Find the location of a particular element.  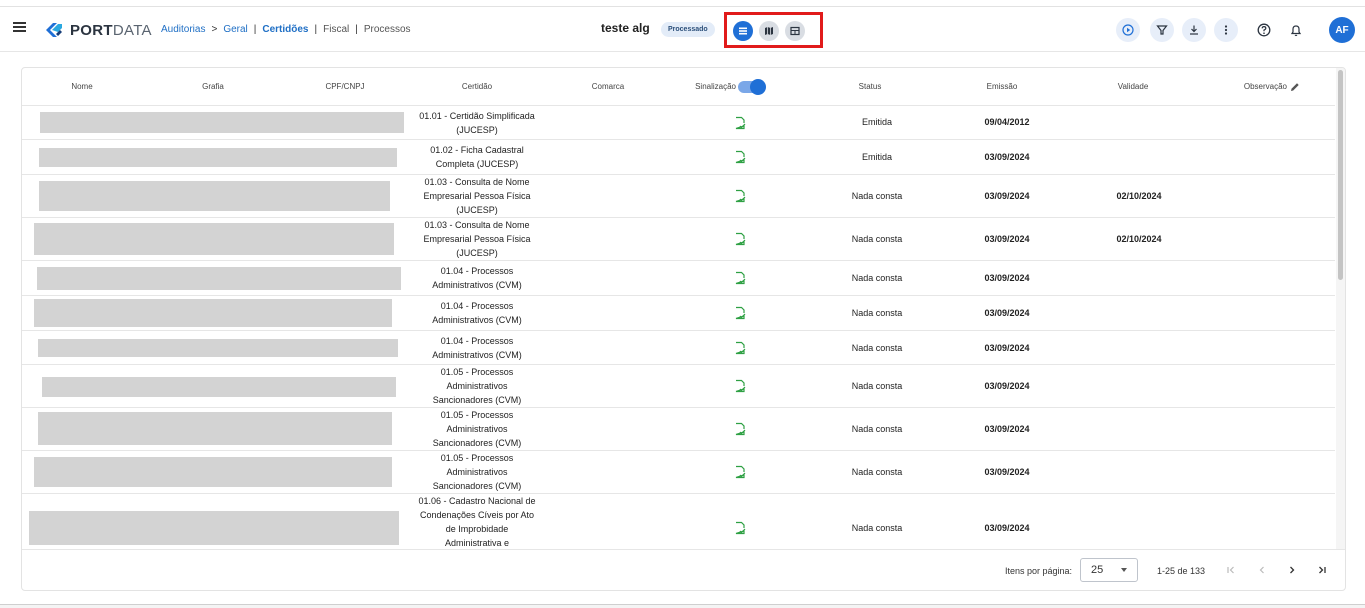

paginator: Itens por página: 25 1-25 de 133 is located at coordinates (683, 569).